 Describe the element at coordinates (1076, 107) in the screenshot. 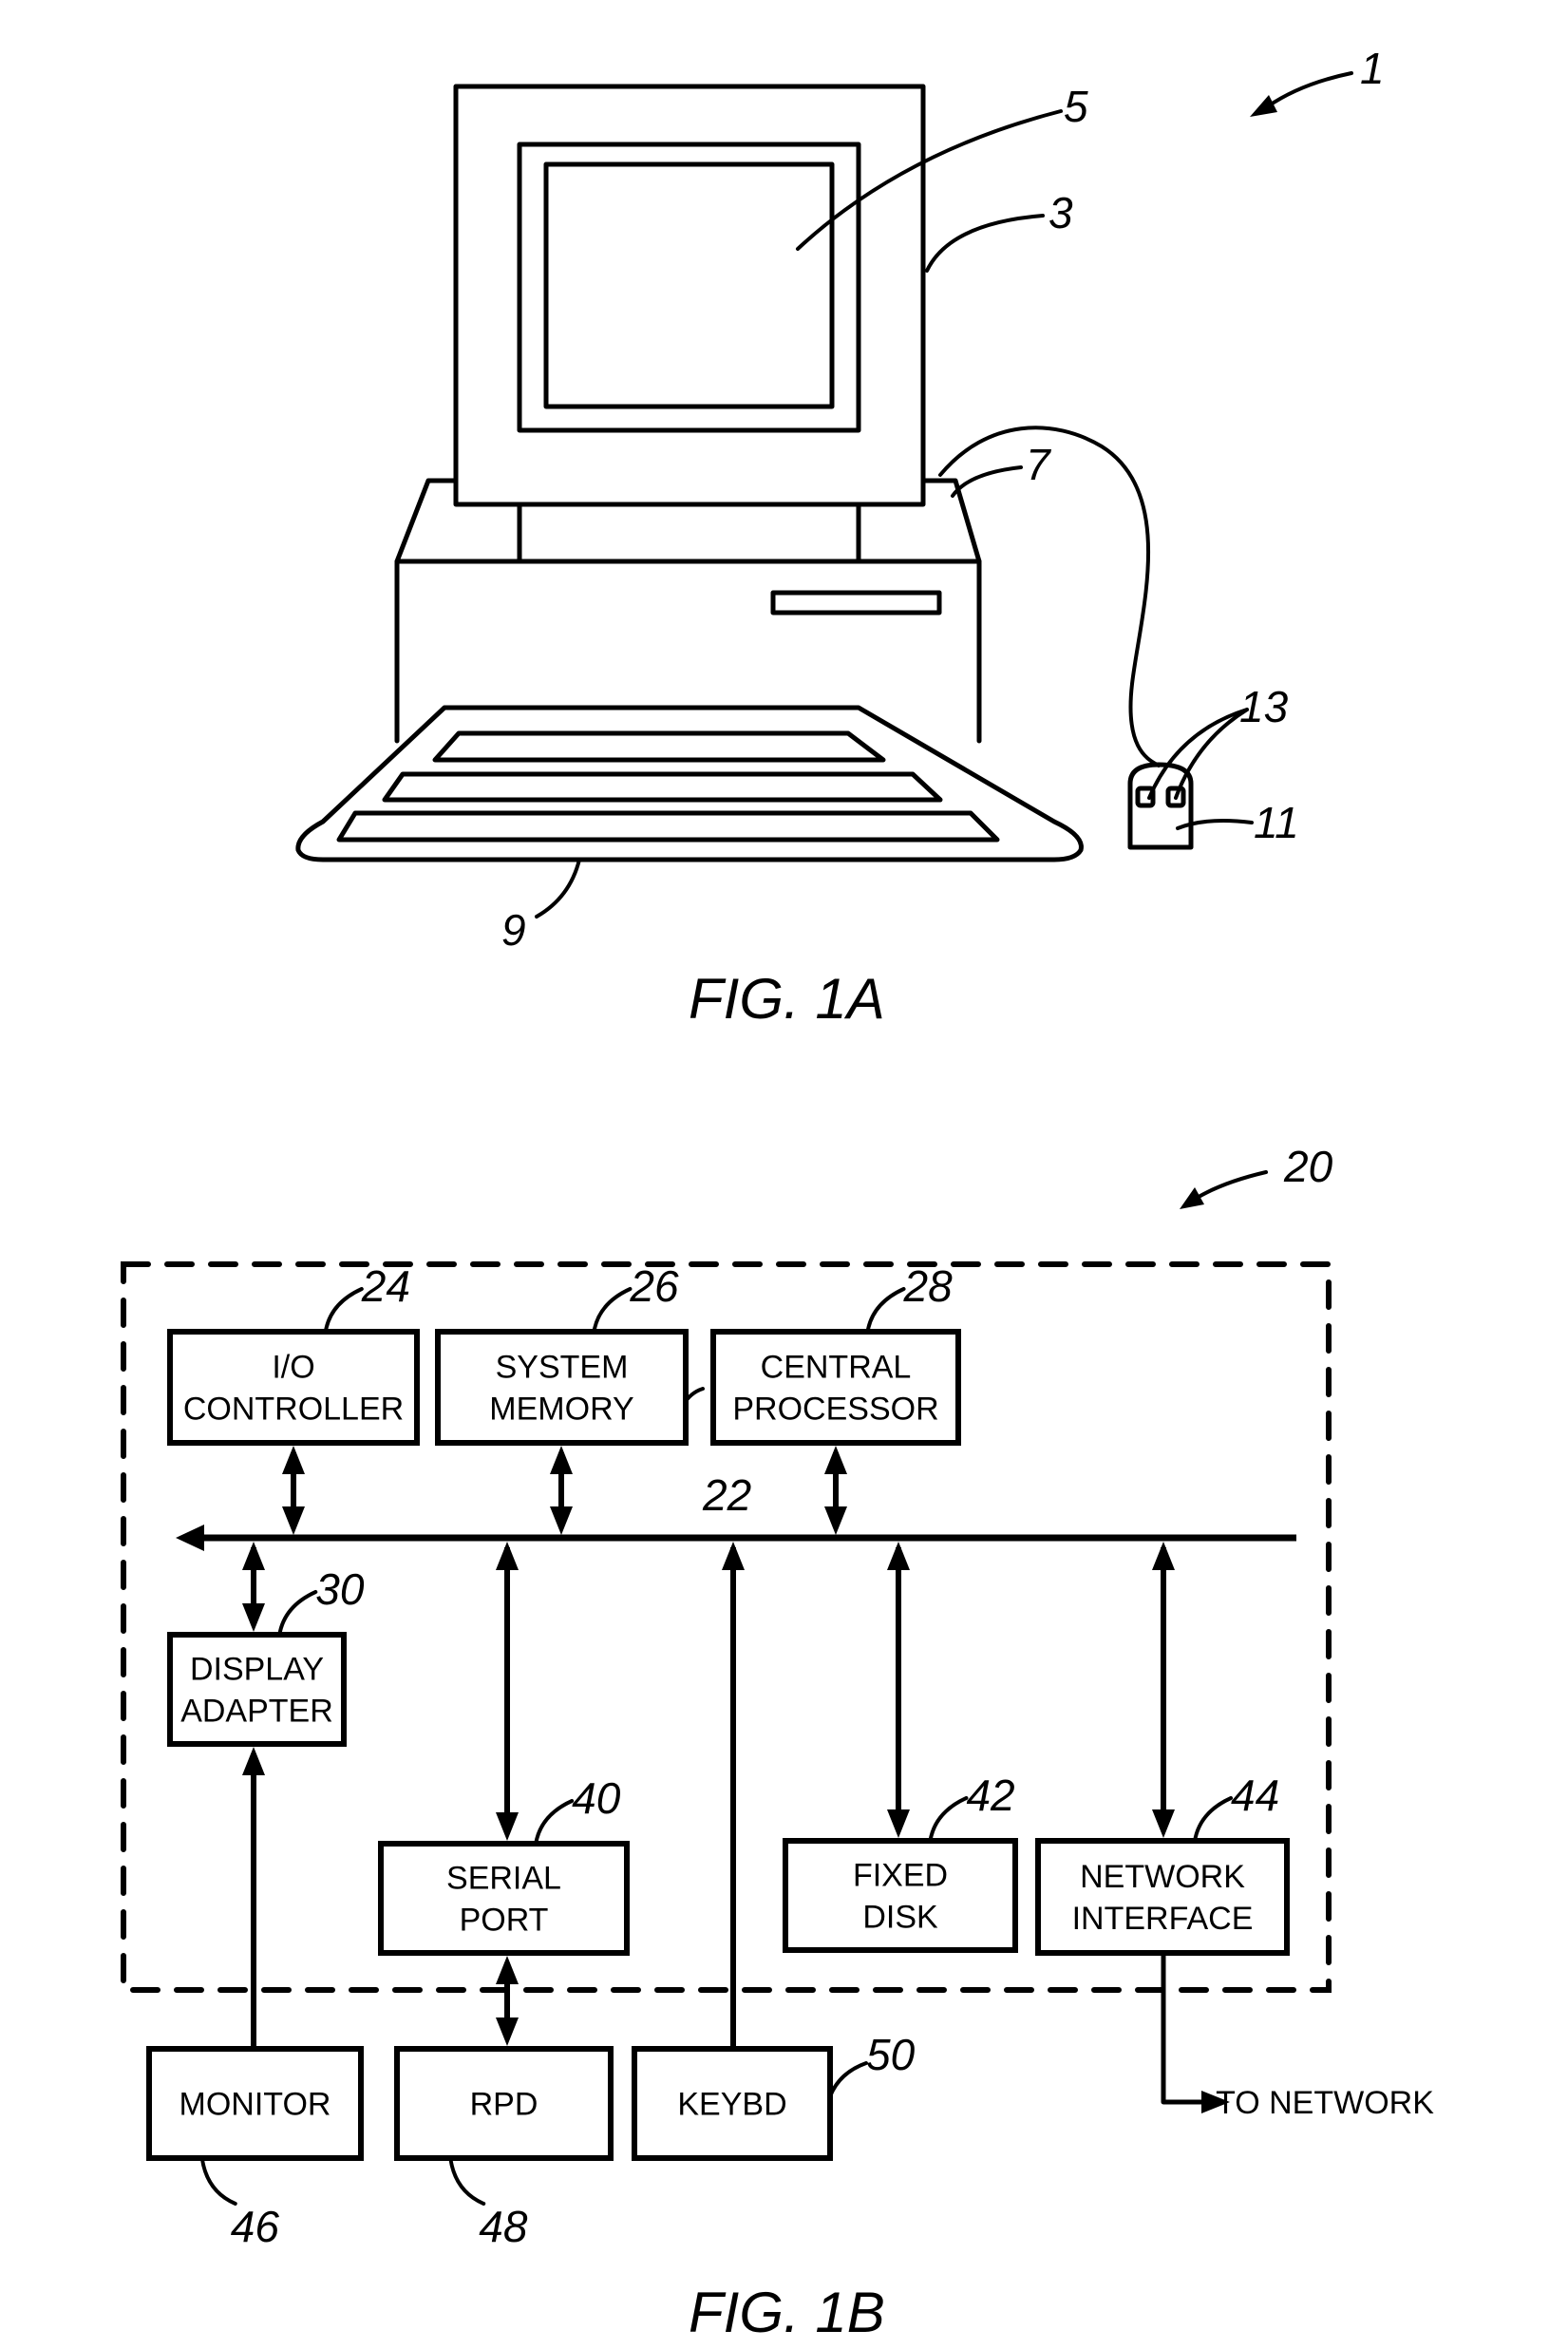

I see `ref-5: 5` at that location.